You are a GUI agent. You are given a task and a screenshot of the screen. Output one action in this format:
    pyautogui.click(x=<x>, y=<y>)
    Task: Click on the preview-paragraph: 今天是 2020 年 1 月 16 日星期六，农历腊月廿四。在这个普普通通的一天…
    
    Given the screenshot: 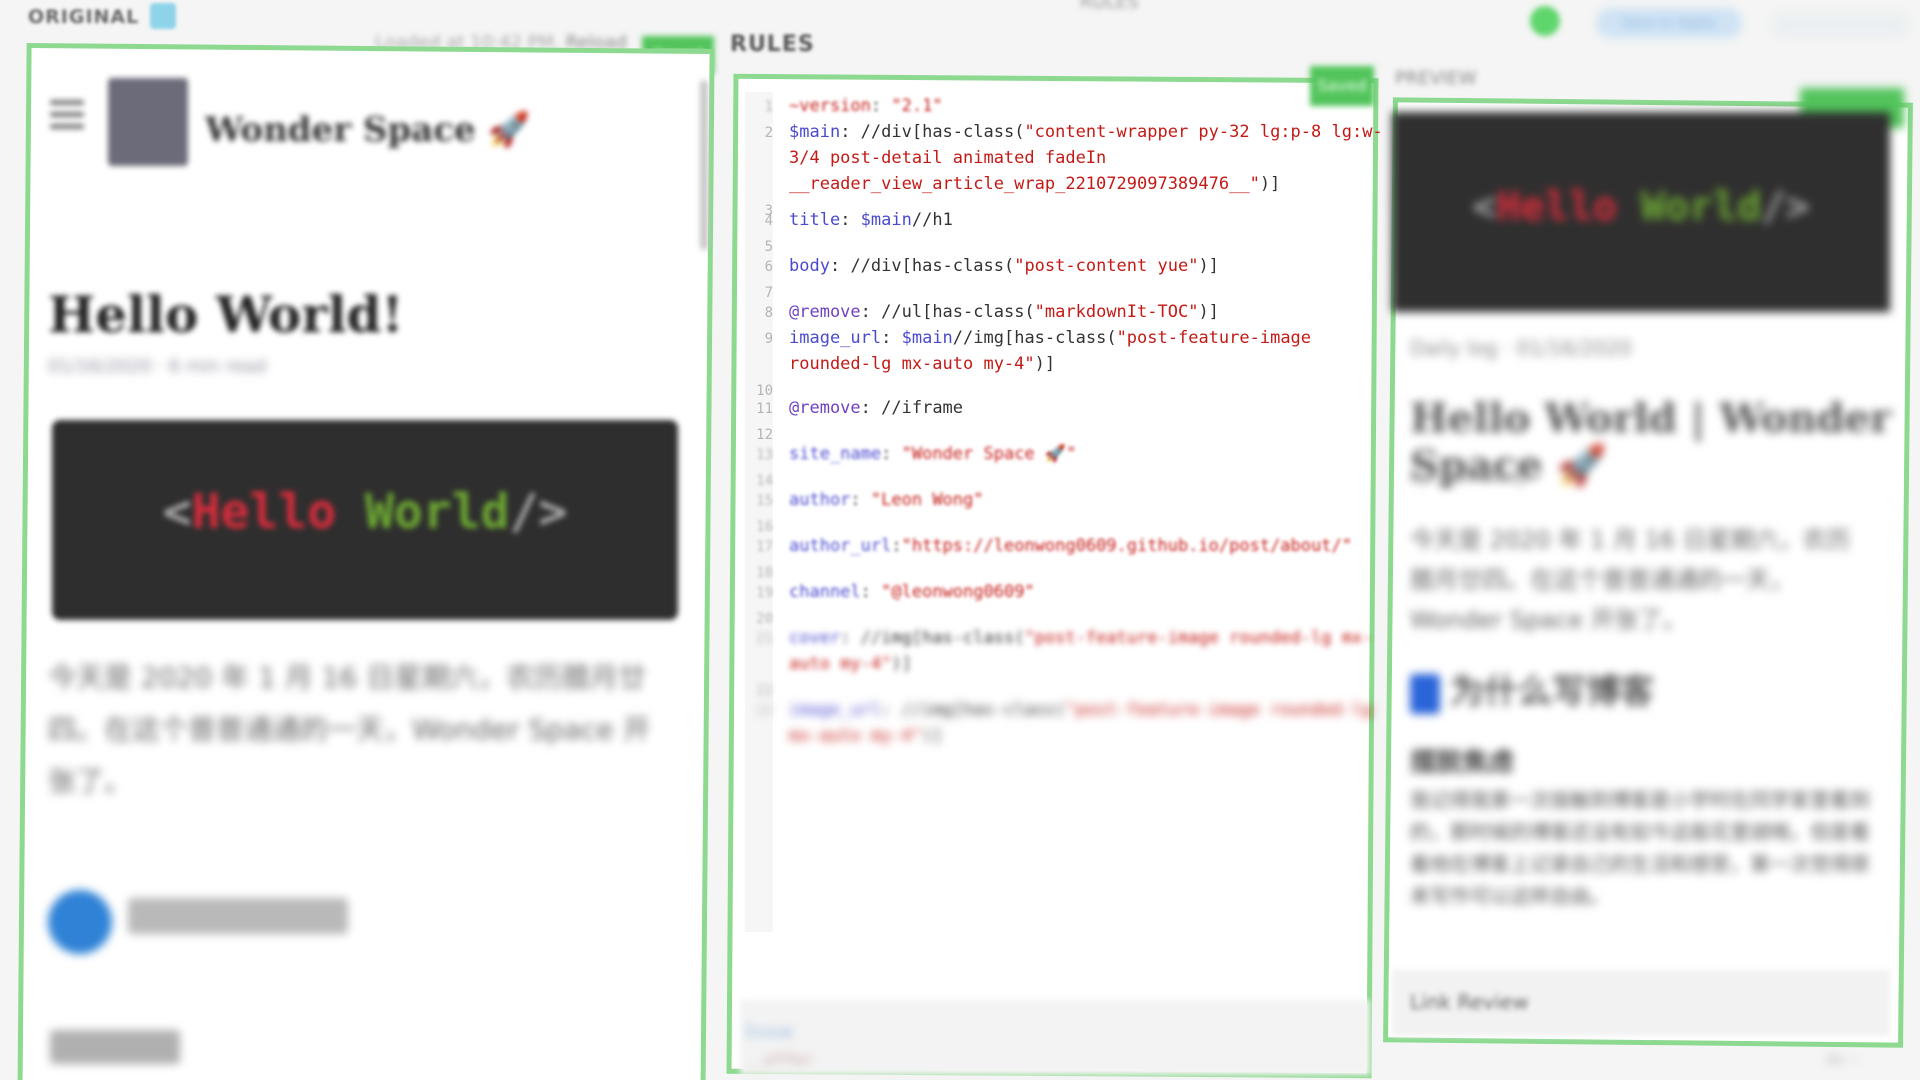 What is the action you would take?
    pyautogui.click(x=1630, y=580)
    